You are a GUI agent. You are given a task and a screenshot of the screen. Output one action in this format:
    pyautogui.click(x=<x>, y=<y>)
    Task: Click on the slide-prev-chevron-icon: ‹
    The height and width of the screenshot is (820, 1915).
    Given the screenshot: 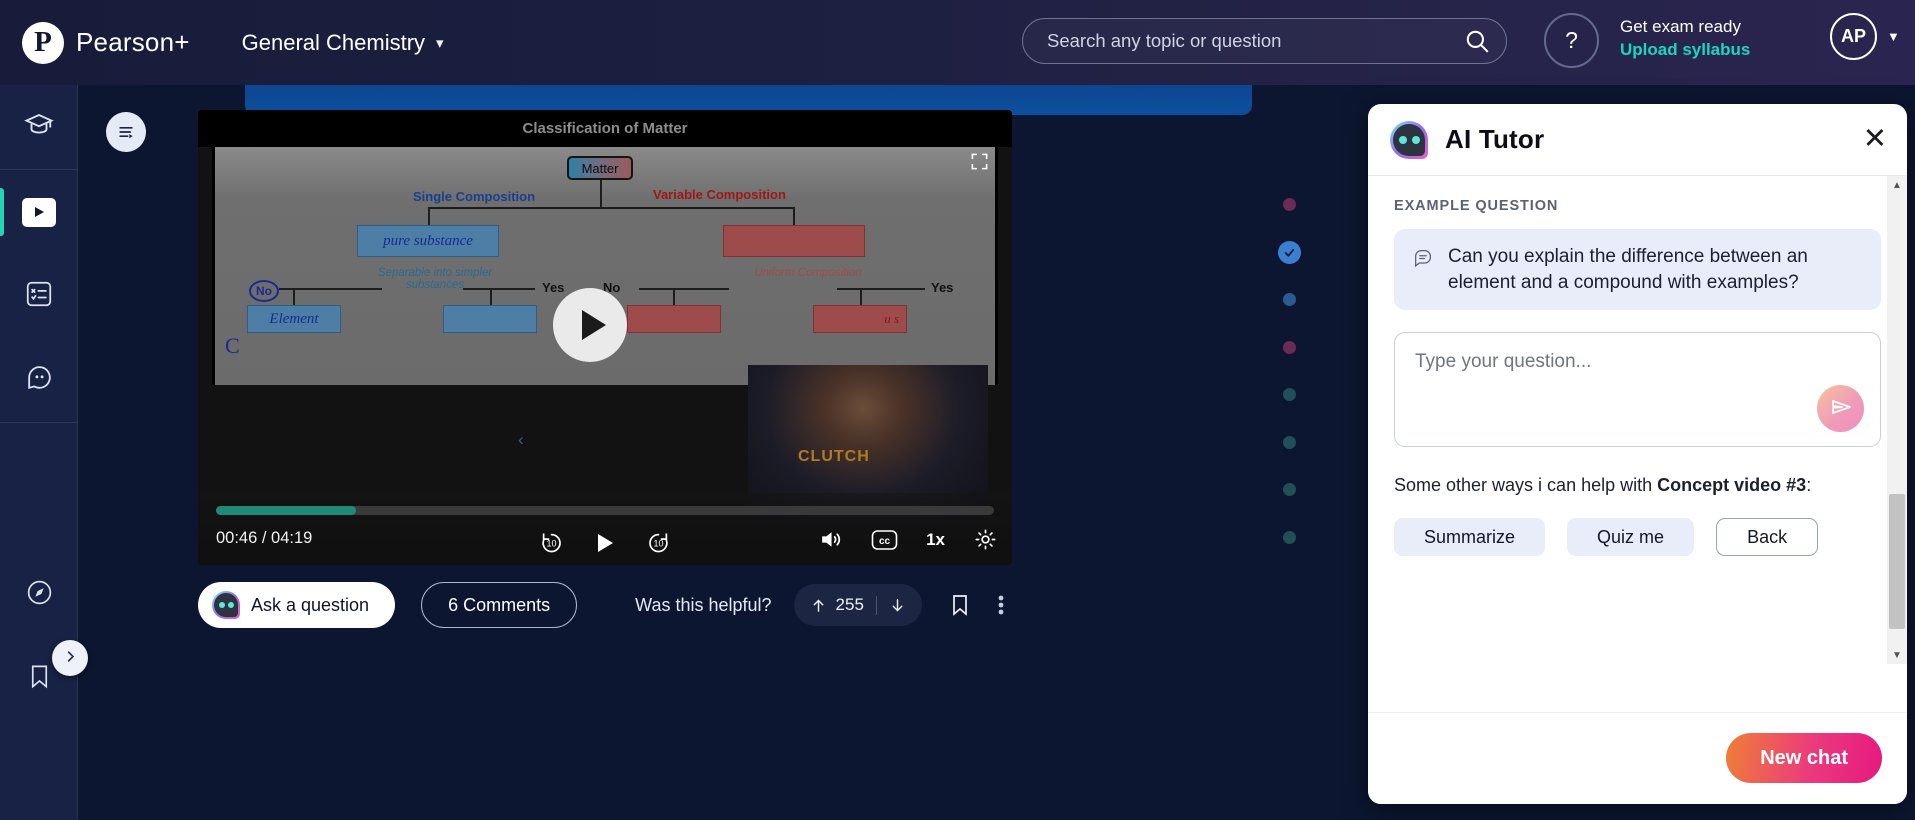 What is the action you would take?
    pyautogui.click(x=521, y=440)
    